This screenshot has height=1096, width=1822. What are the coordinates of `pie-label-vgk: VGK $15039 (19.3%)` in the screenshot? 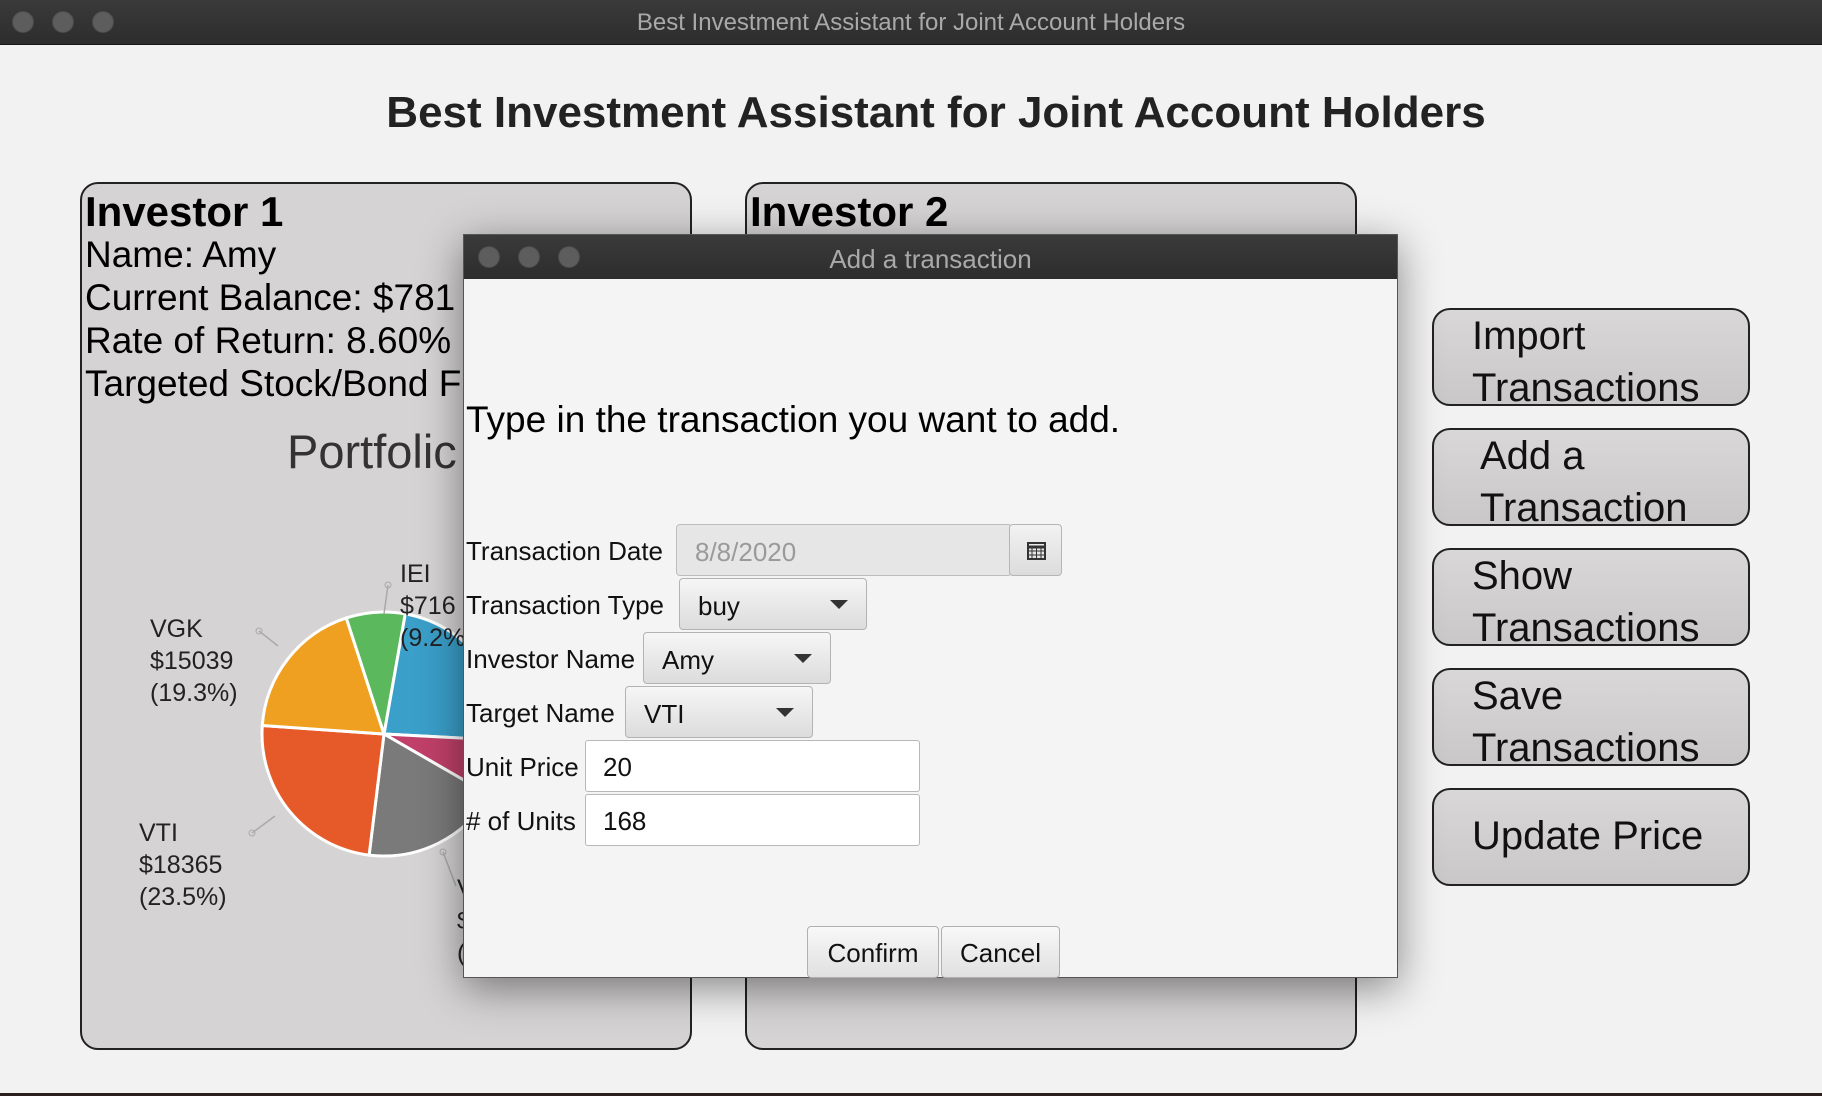 It's located at (194, 661).